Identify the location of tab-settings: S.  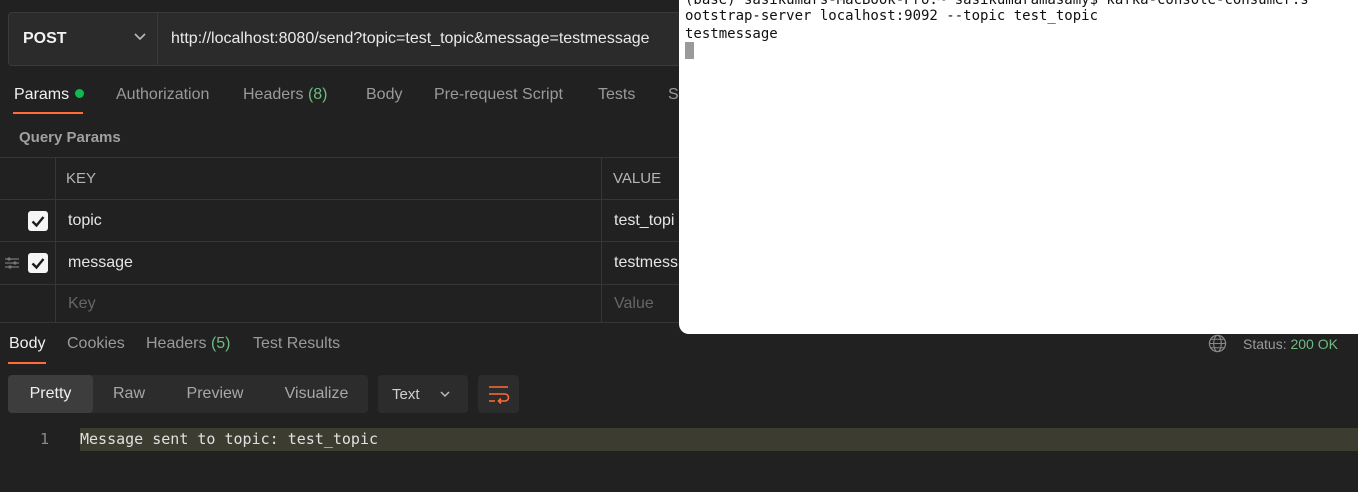
(673, 95).